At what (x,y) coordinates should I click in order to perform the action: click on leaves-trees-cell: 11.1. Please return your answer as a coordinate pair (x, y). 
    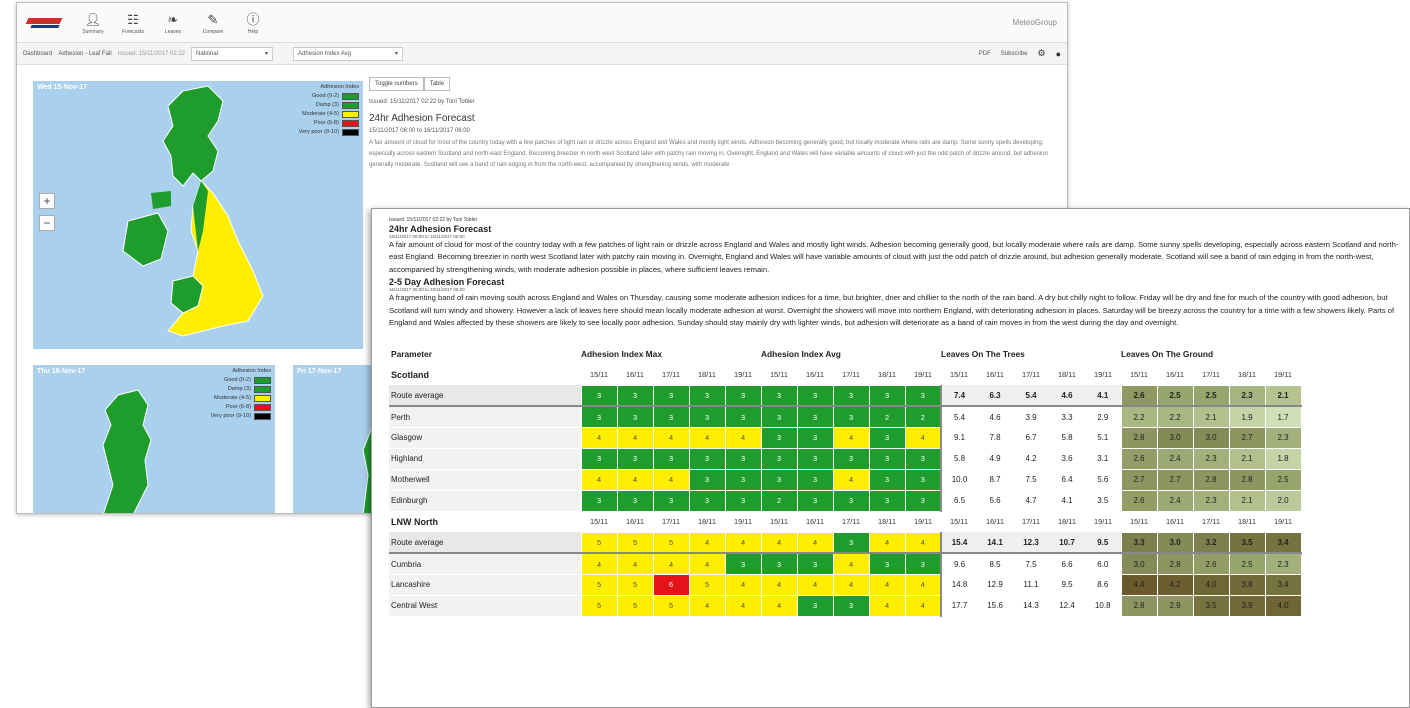
    Looking at the image, I should click on (1031, 585).